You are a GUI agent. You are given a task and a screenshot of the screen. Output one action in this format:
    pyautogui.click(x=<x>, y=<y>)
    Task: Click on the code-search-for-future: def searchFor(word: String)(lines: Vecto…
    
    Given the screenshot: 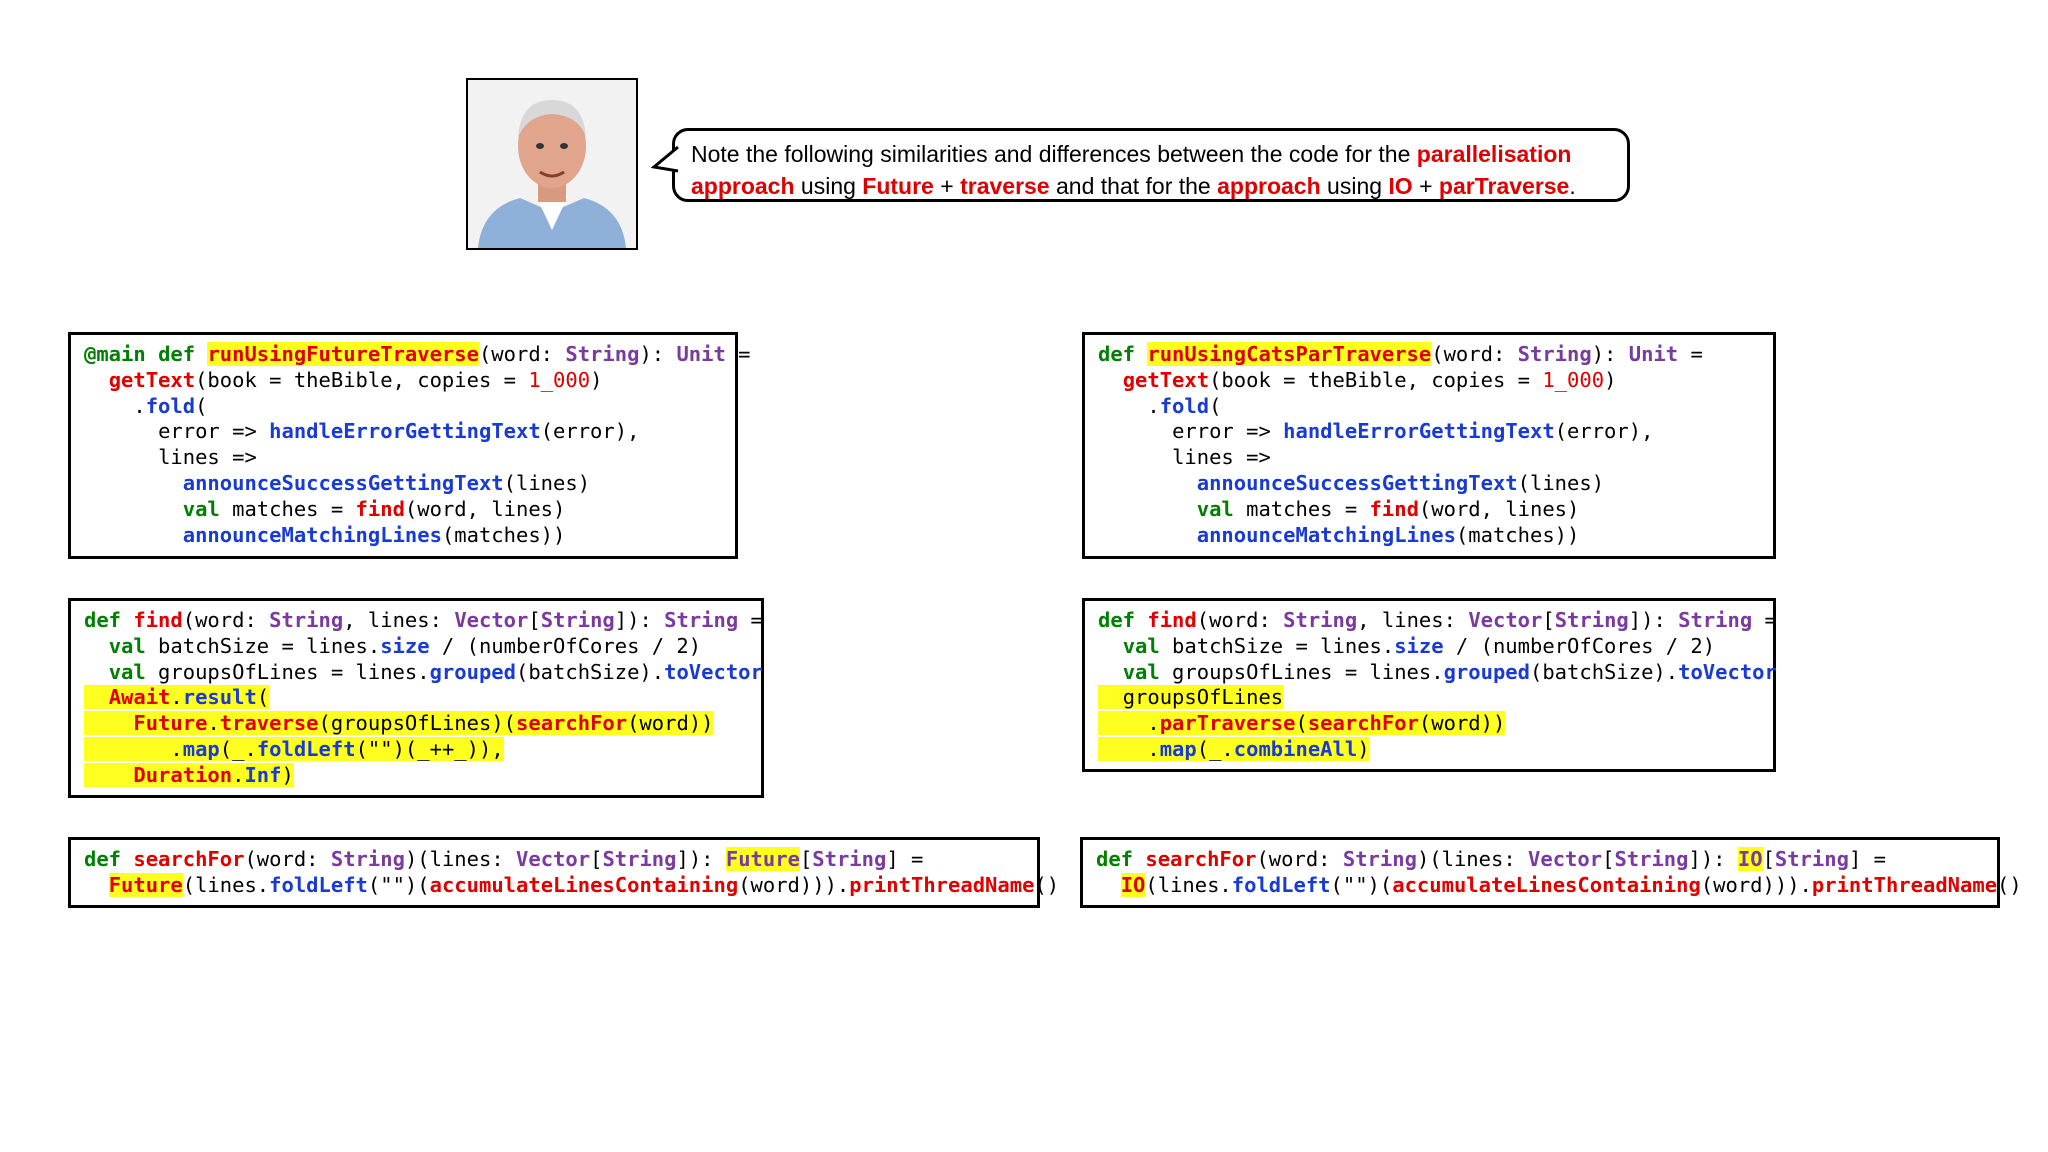 What is the action you would take?
    pyautogui.click(x=563, y=872)
    